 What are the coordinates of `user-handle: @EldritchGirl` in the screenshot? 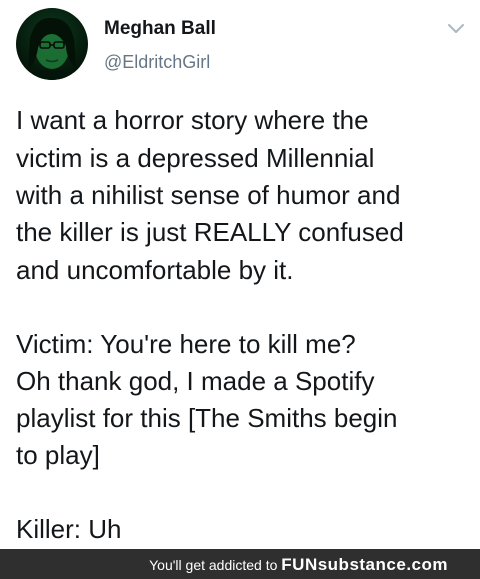 It's located at (157, 62).